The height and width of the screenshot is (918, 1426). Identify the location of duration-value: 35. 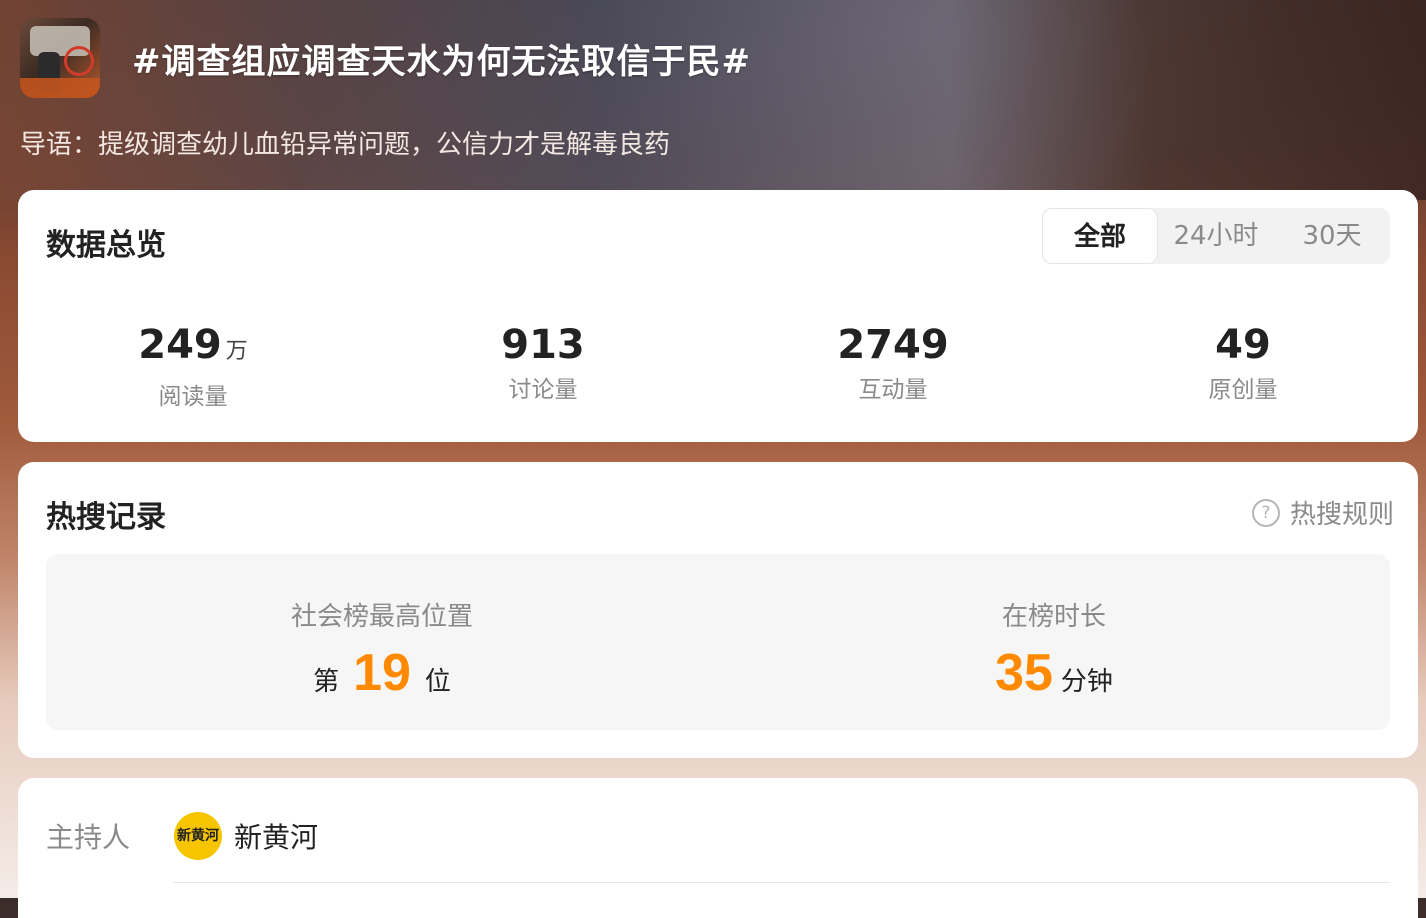
(1024, 673).